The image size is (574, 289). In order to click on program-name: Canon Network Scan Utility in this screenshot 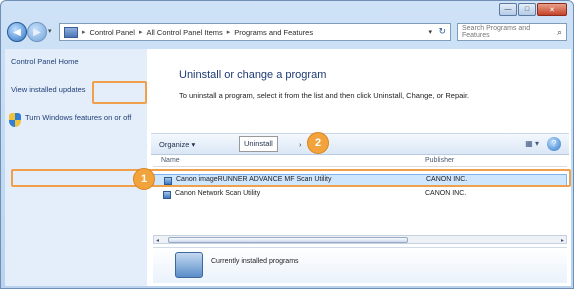, I will do `click(218, 193)`.